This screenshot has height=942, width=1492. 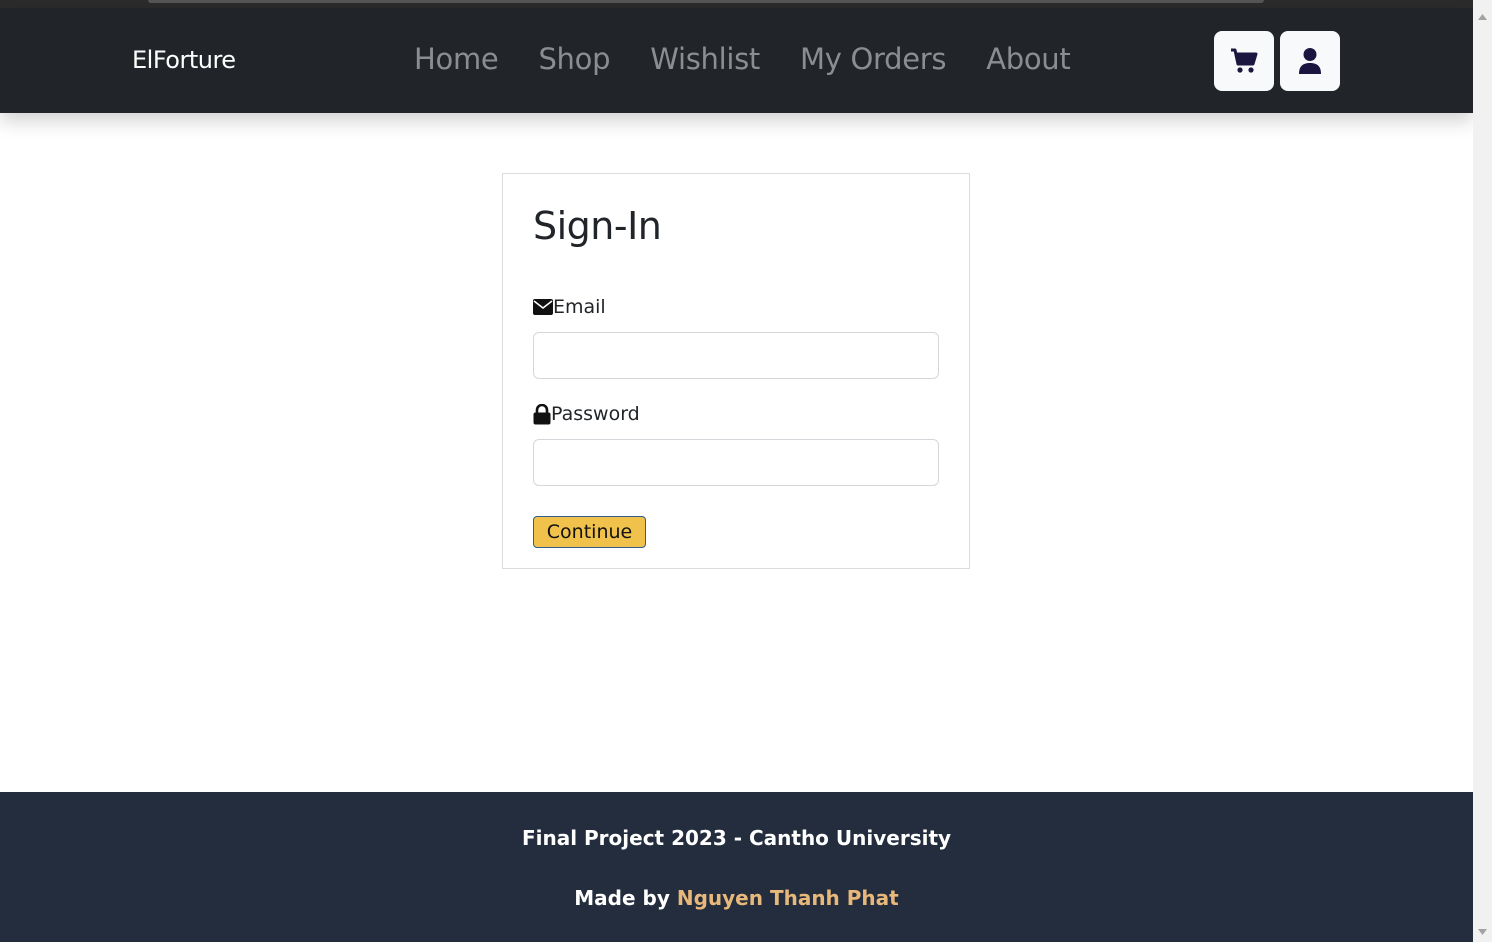 What do you see at coordinates (456, 59) in the screenshot?
I see `nav-link-home: Home` at bounding box center [456, 59].